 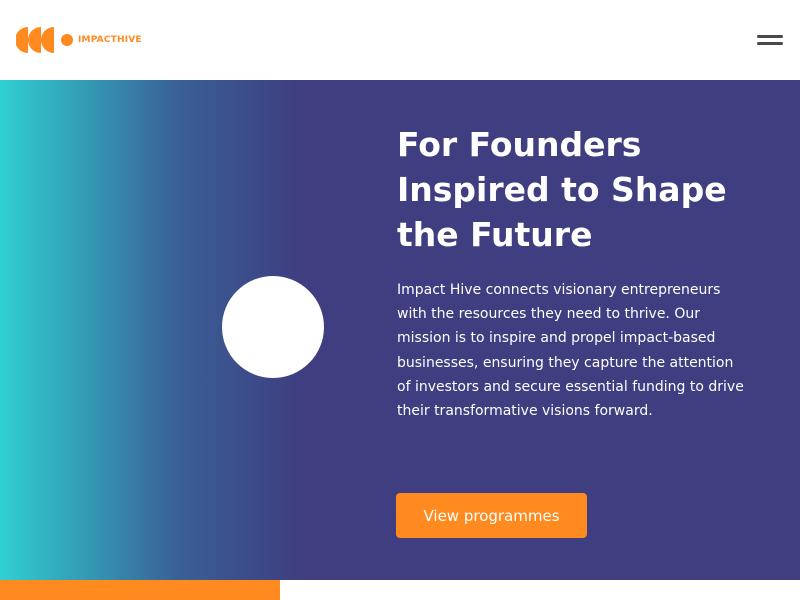 I want to click on logo-link: IMPACTHIVE, so click(x=79, y=40).